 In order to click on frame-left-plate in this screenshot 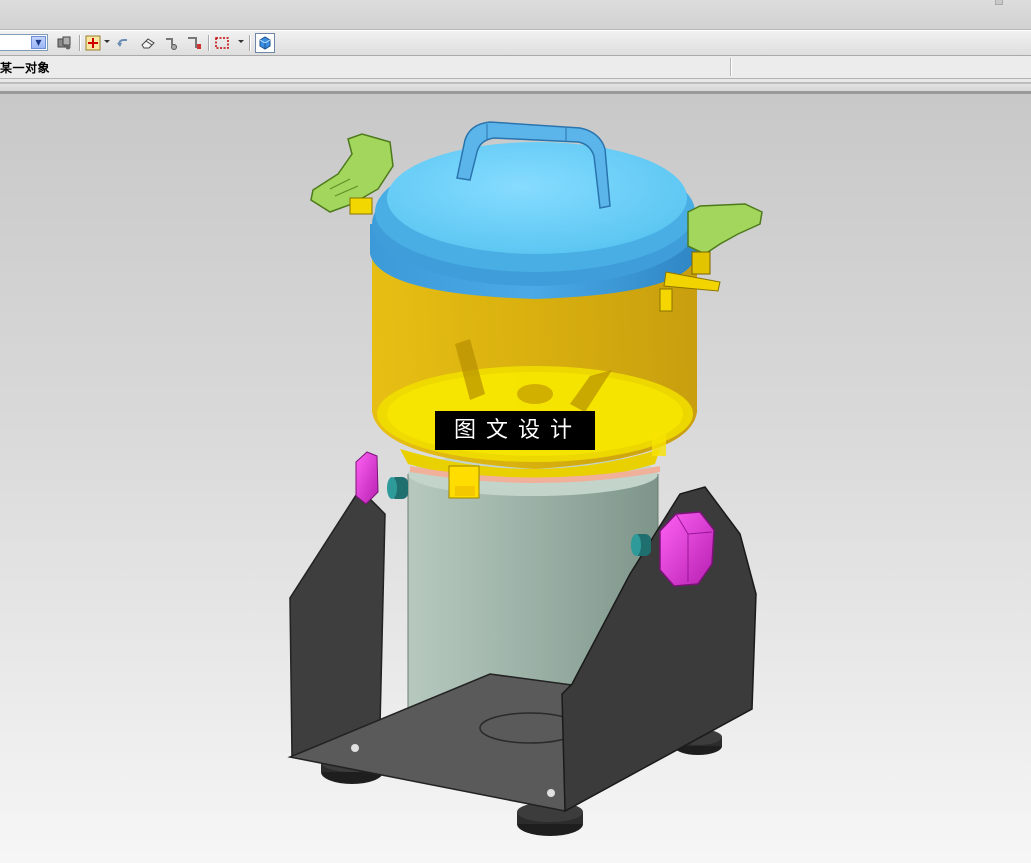, I will do `click(337, 623)`.